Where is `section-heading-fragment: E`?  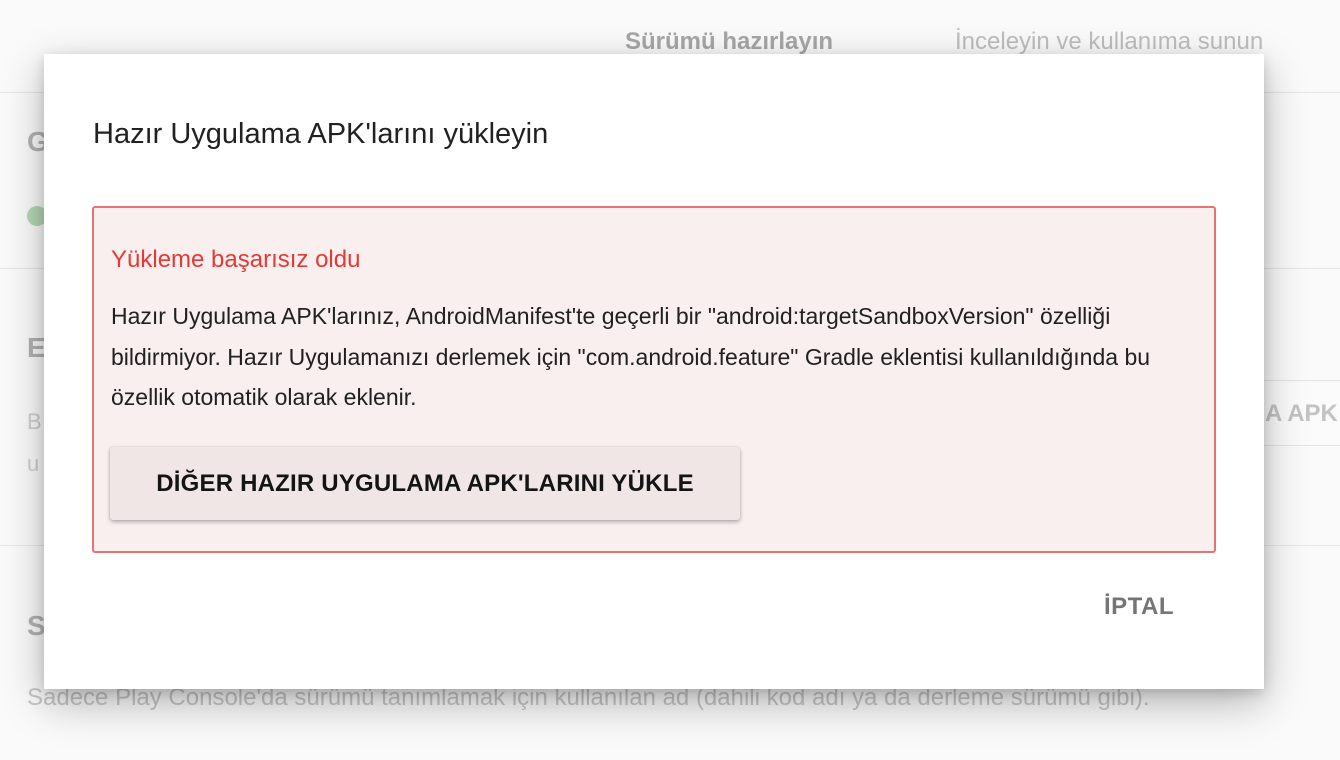 section-heading-fragment: E is located at coordinates (36, 347).